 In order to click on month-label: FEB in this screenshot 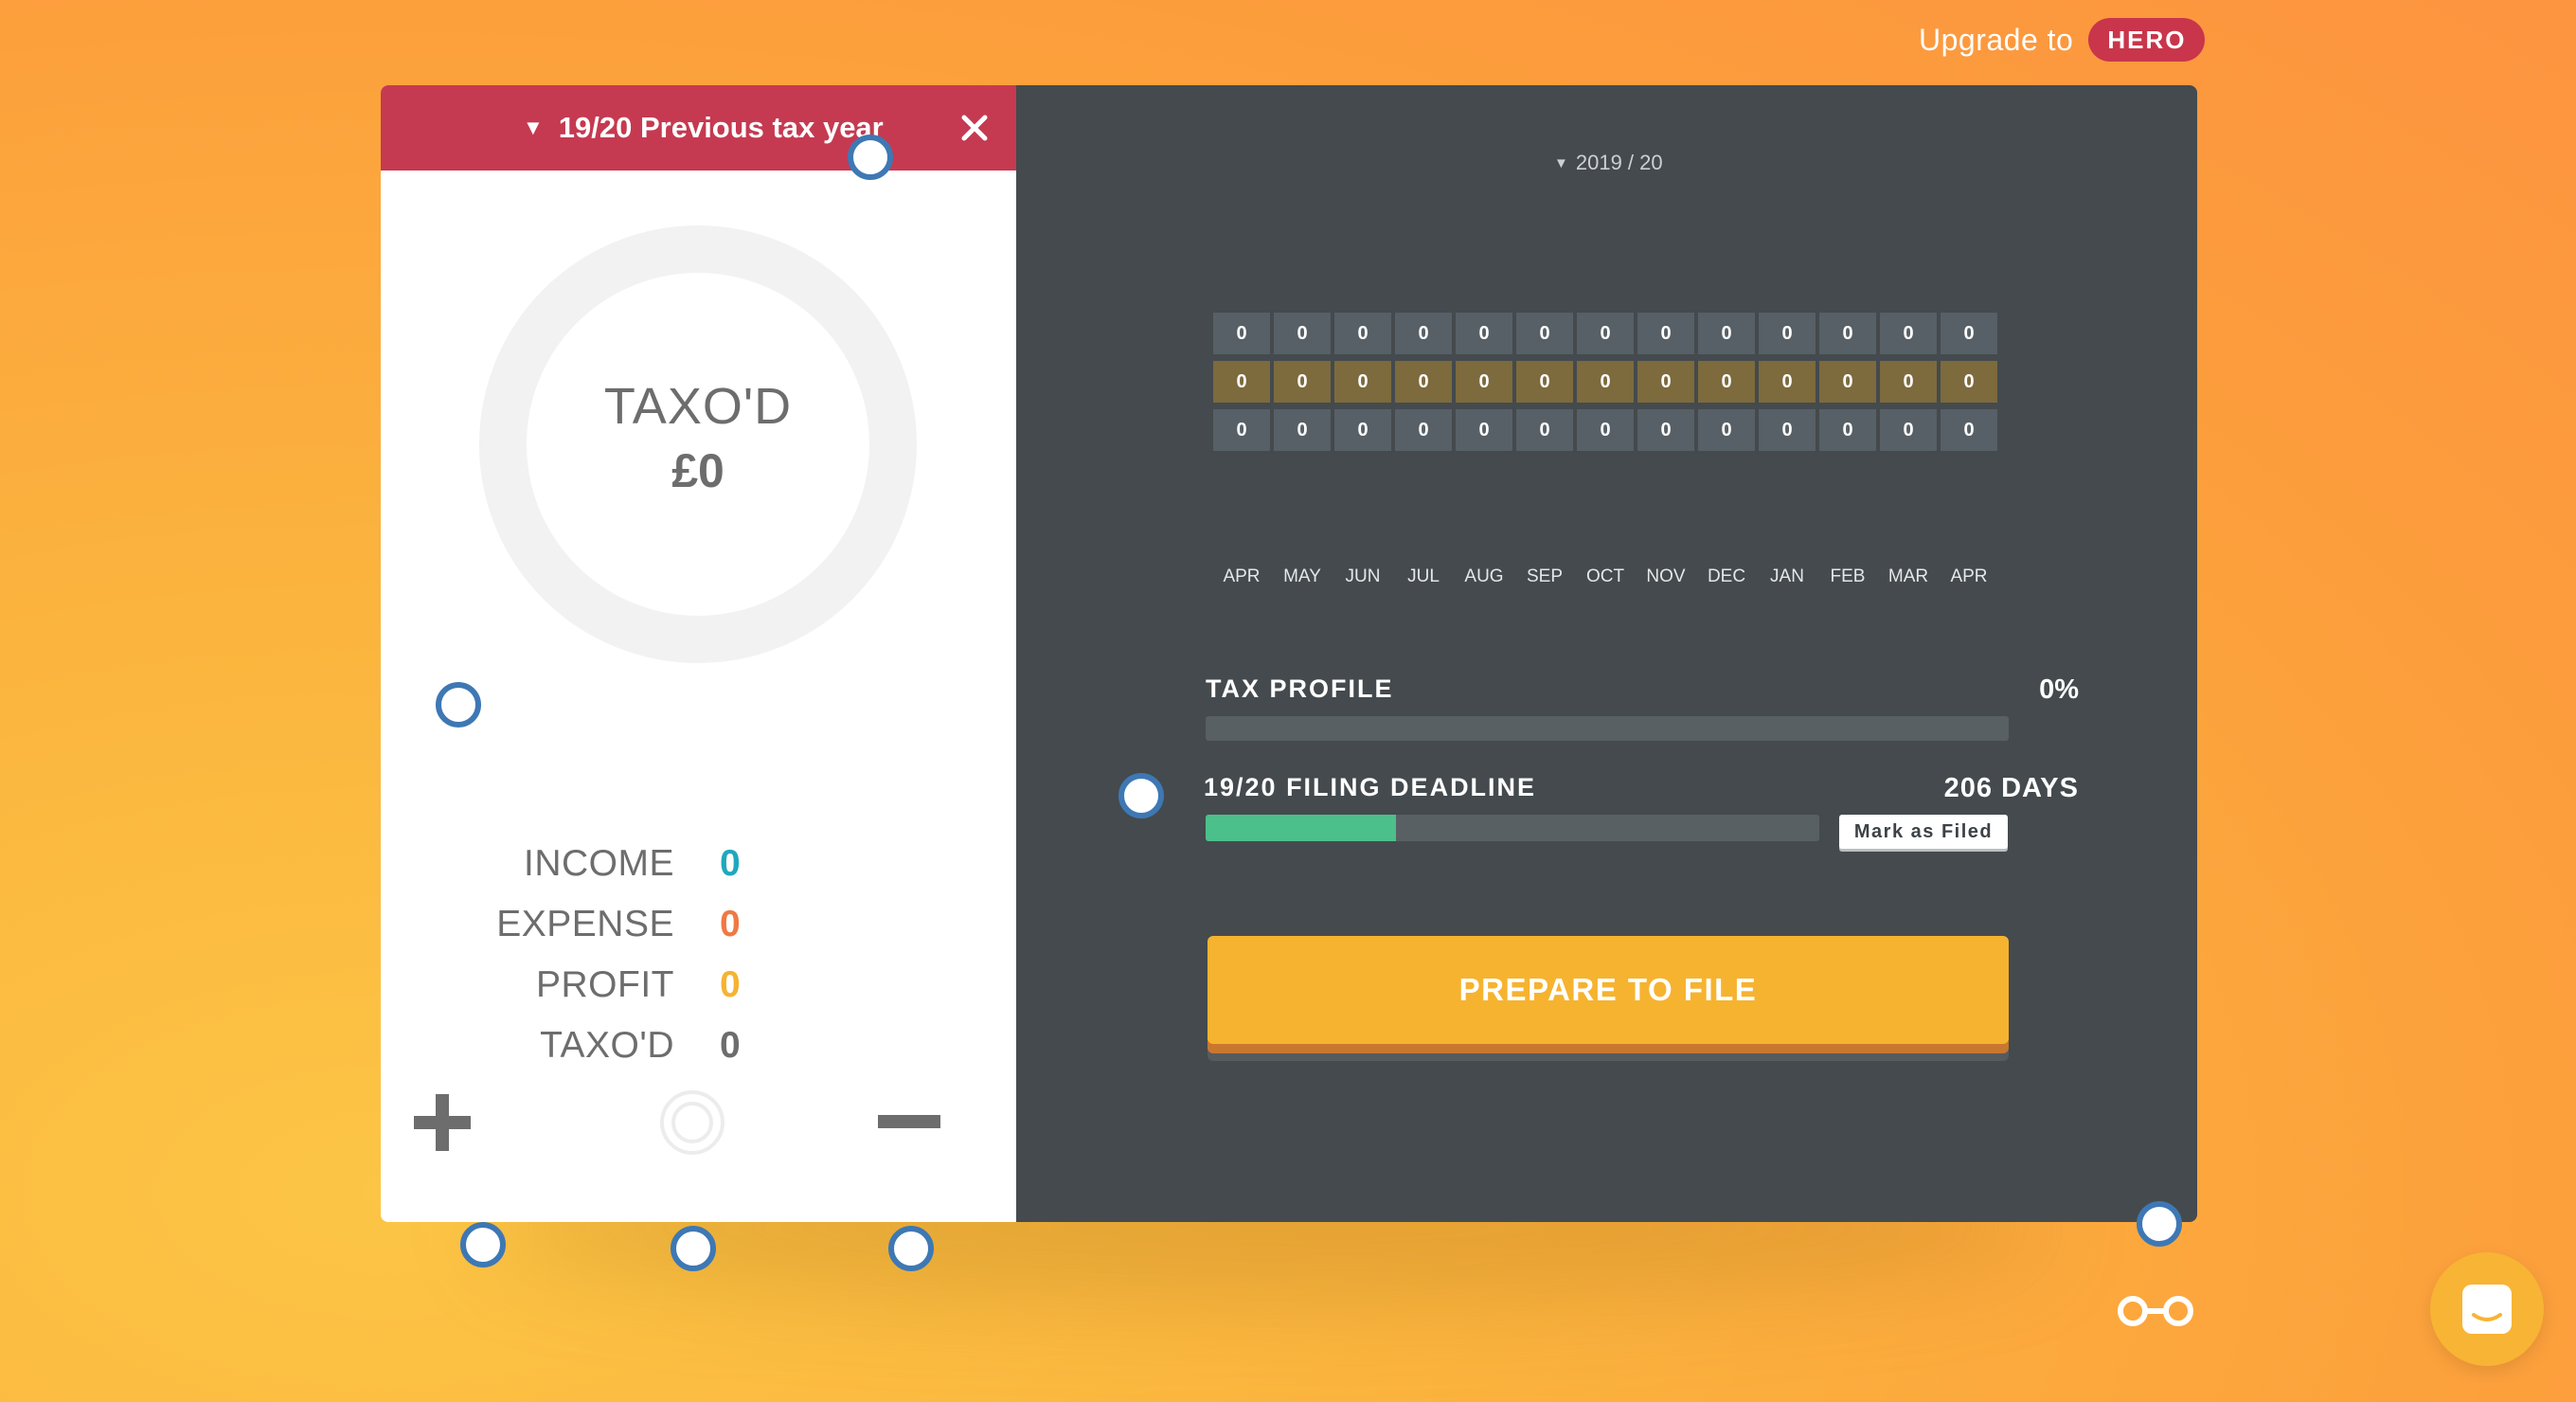, I will do `click(1848, 576)`.